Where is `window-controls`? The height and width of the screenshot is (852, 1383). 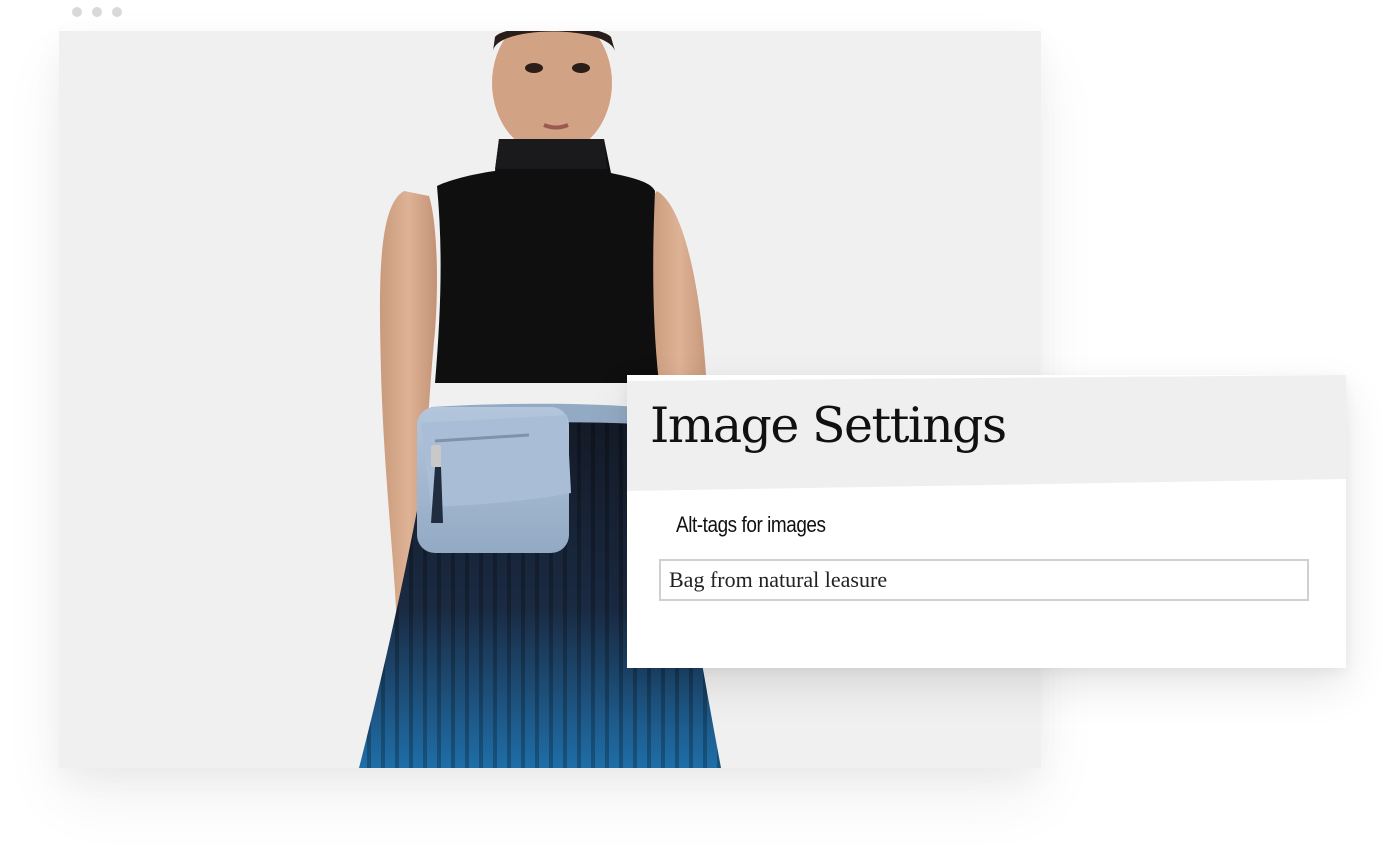
window-controls is located at coordinates (97, 12).